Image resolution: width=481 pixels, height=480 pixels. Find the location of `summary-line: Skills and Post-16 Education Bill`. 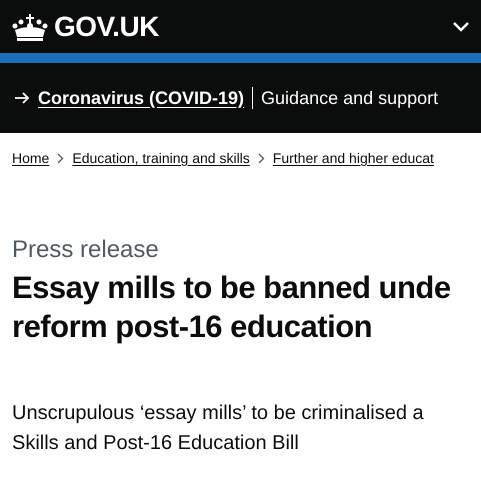

summary-line: Skills and Post-16 Education Bill is located at coordinates (155, 443).